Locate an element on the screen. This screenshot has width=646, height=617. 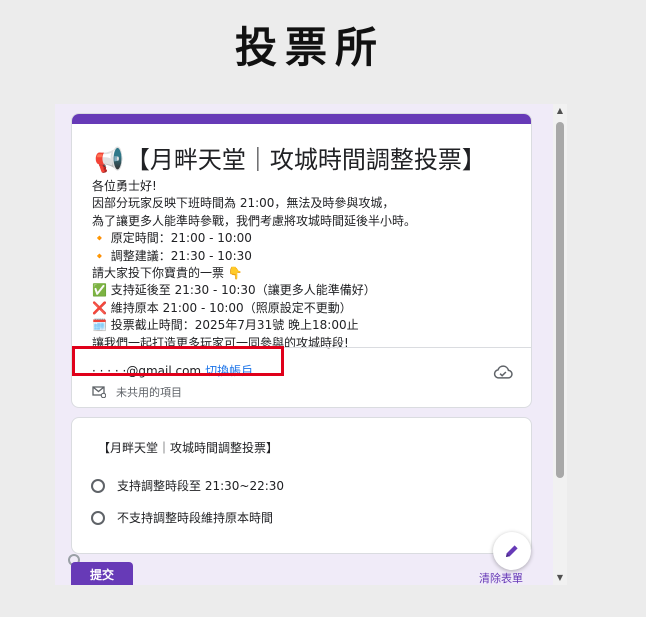
option-label: 不支持調整時段維持原本時間 is located at coordinates (195, 518).